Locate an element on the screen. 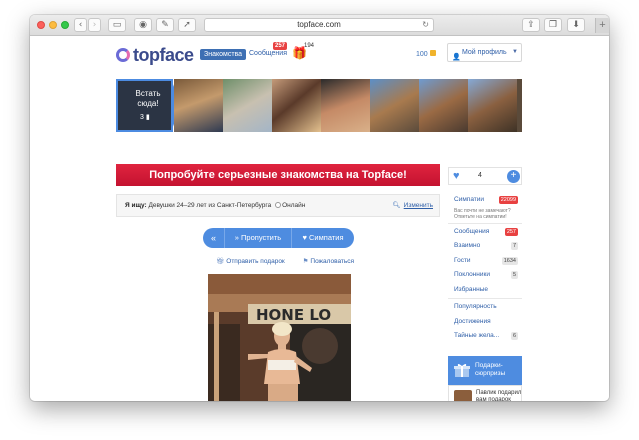 Image resolution: width=639 pixels, height=440 pixels. sidebar-item-guests: Гости 1634 is located at coordinates (485, 261).